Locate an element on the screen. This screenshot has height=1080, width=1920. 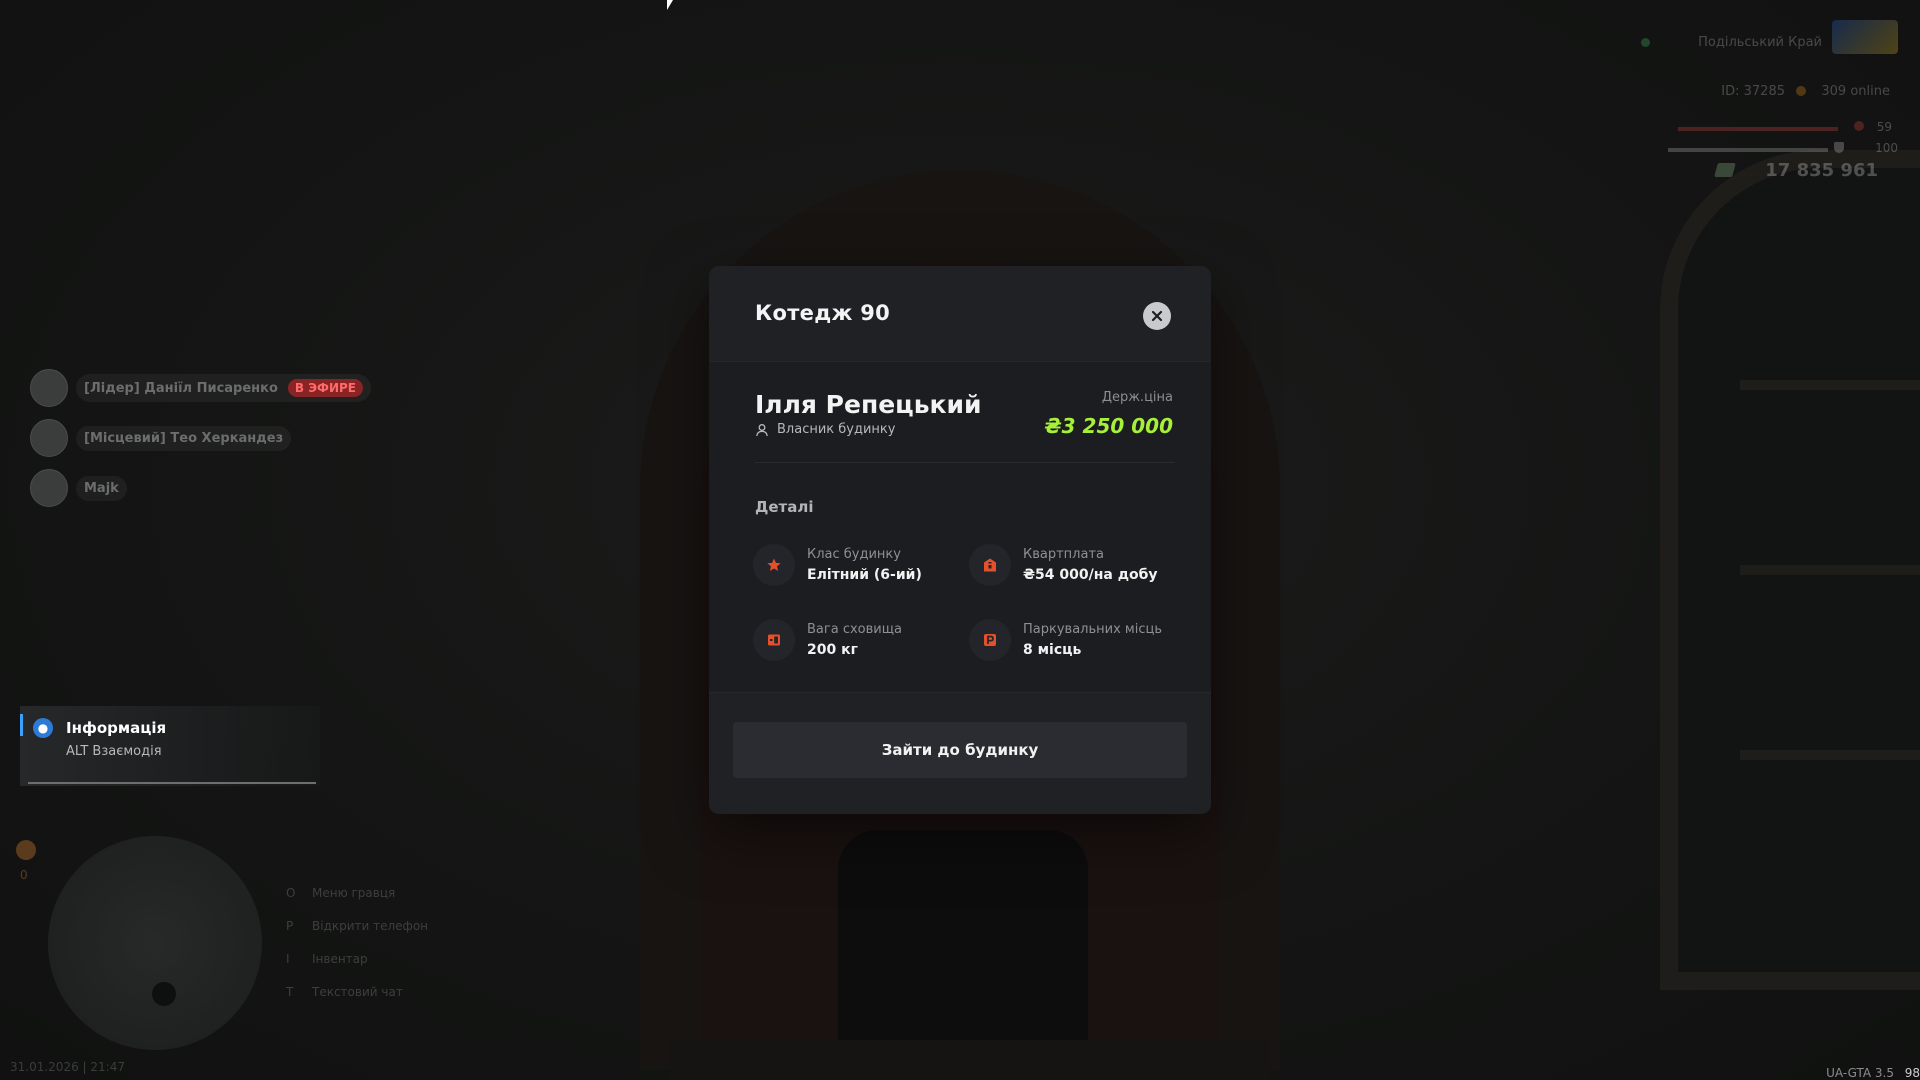
voice-list-item: [Місцевий] Тео Херкандез is located at coordinates (161, 438).